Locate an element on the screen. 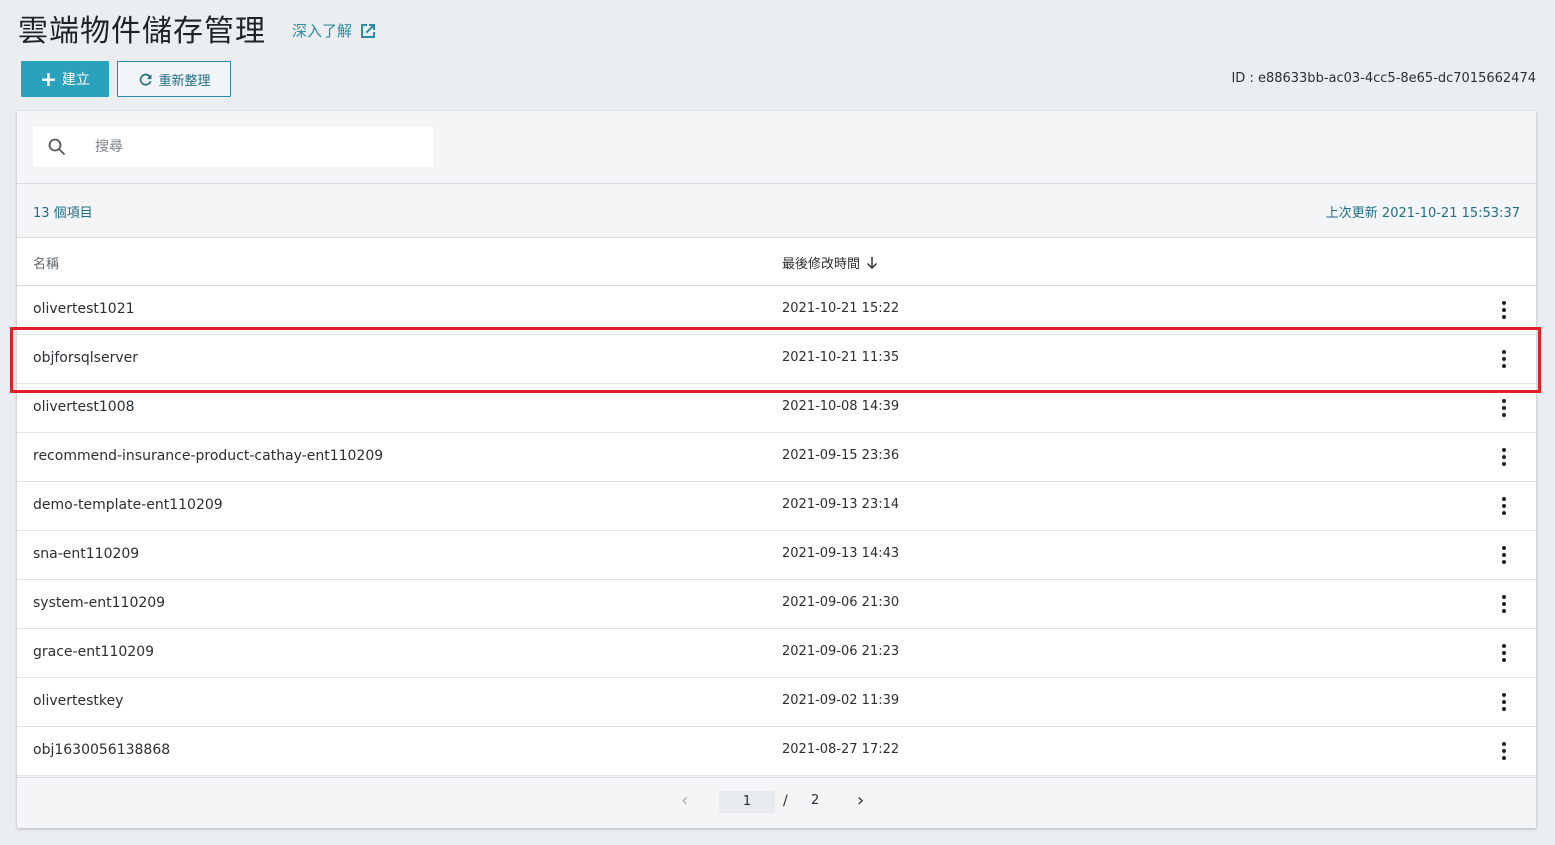 The width and height of the screenshot is (1555, 845). modified-time: 2021-09-13 14:43 is located at coordinates (841, 553).